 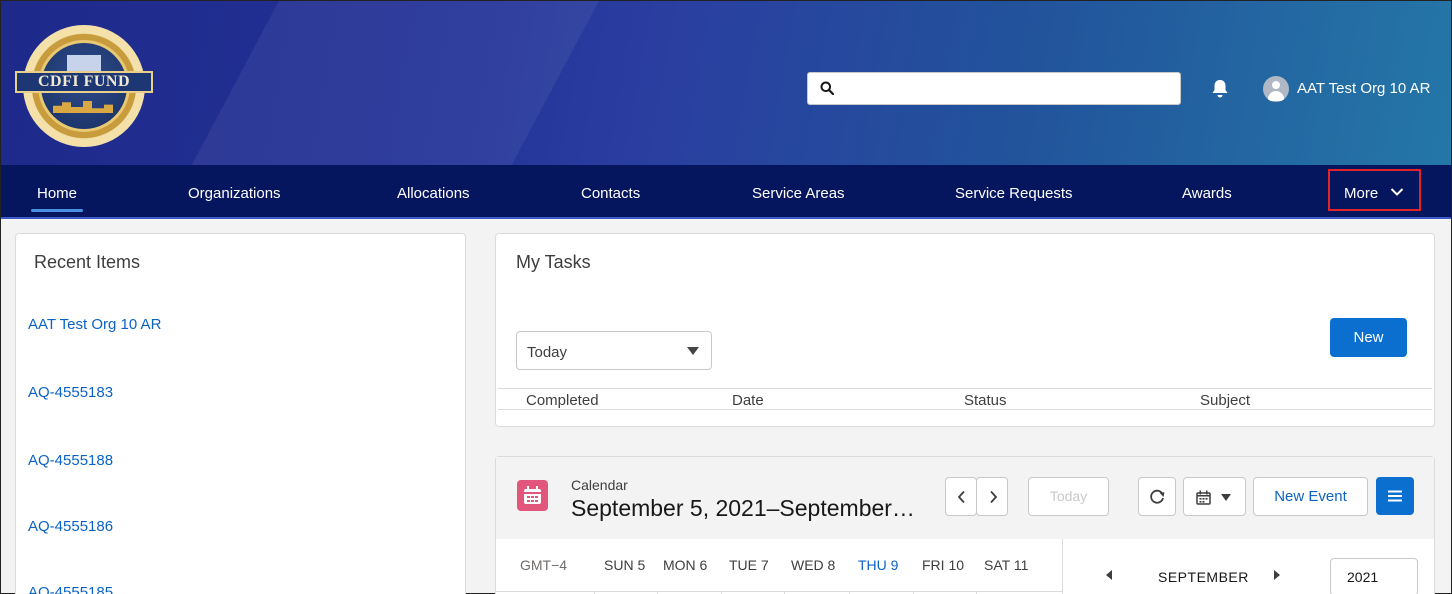 I want to click on nav-more-label: More, so click(x=1361, y=193).